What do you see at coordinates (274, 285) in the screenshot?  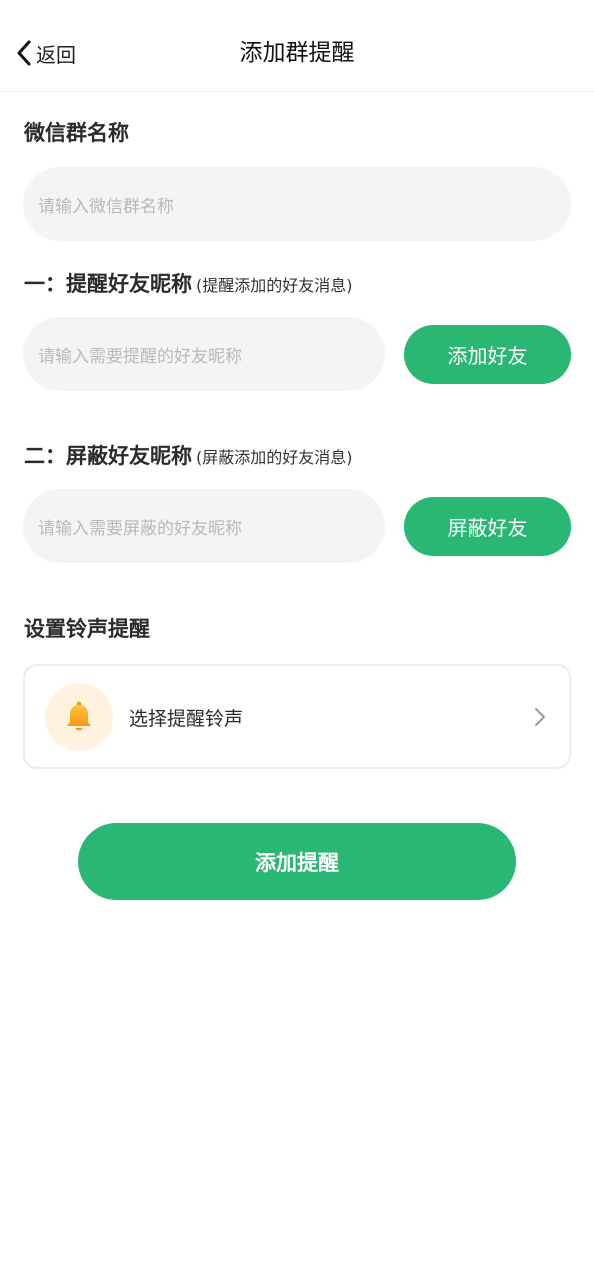 I see `remind-friends-note: (提醒添加的好友消息)` at bounding box center [274, 285].